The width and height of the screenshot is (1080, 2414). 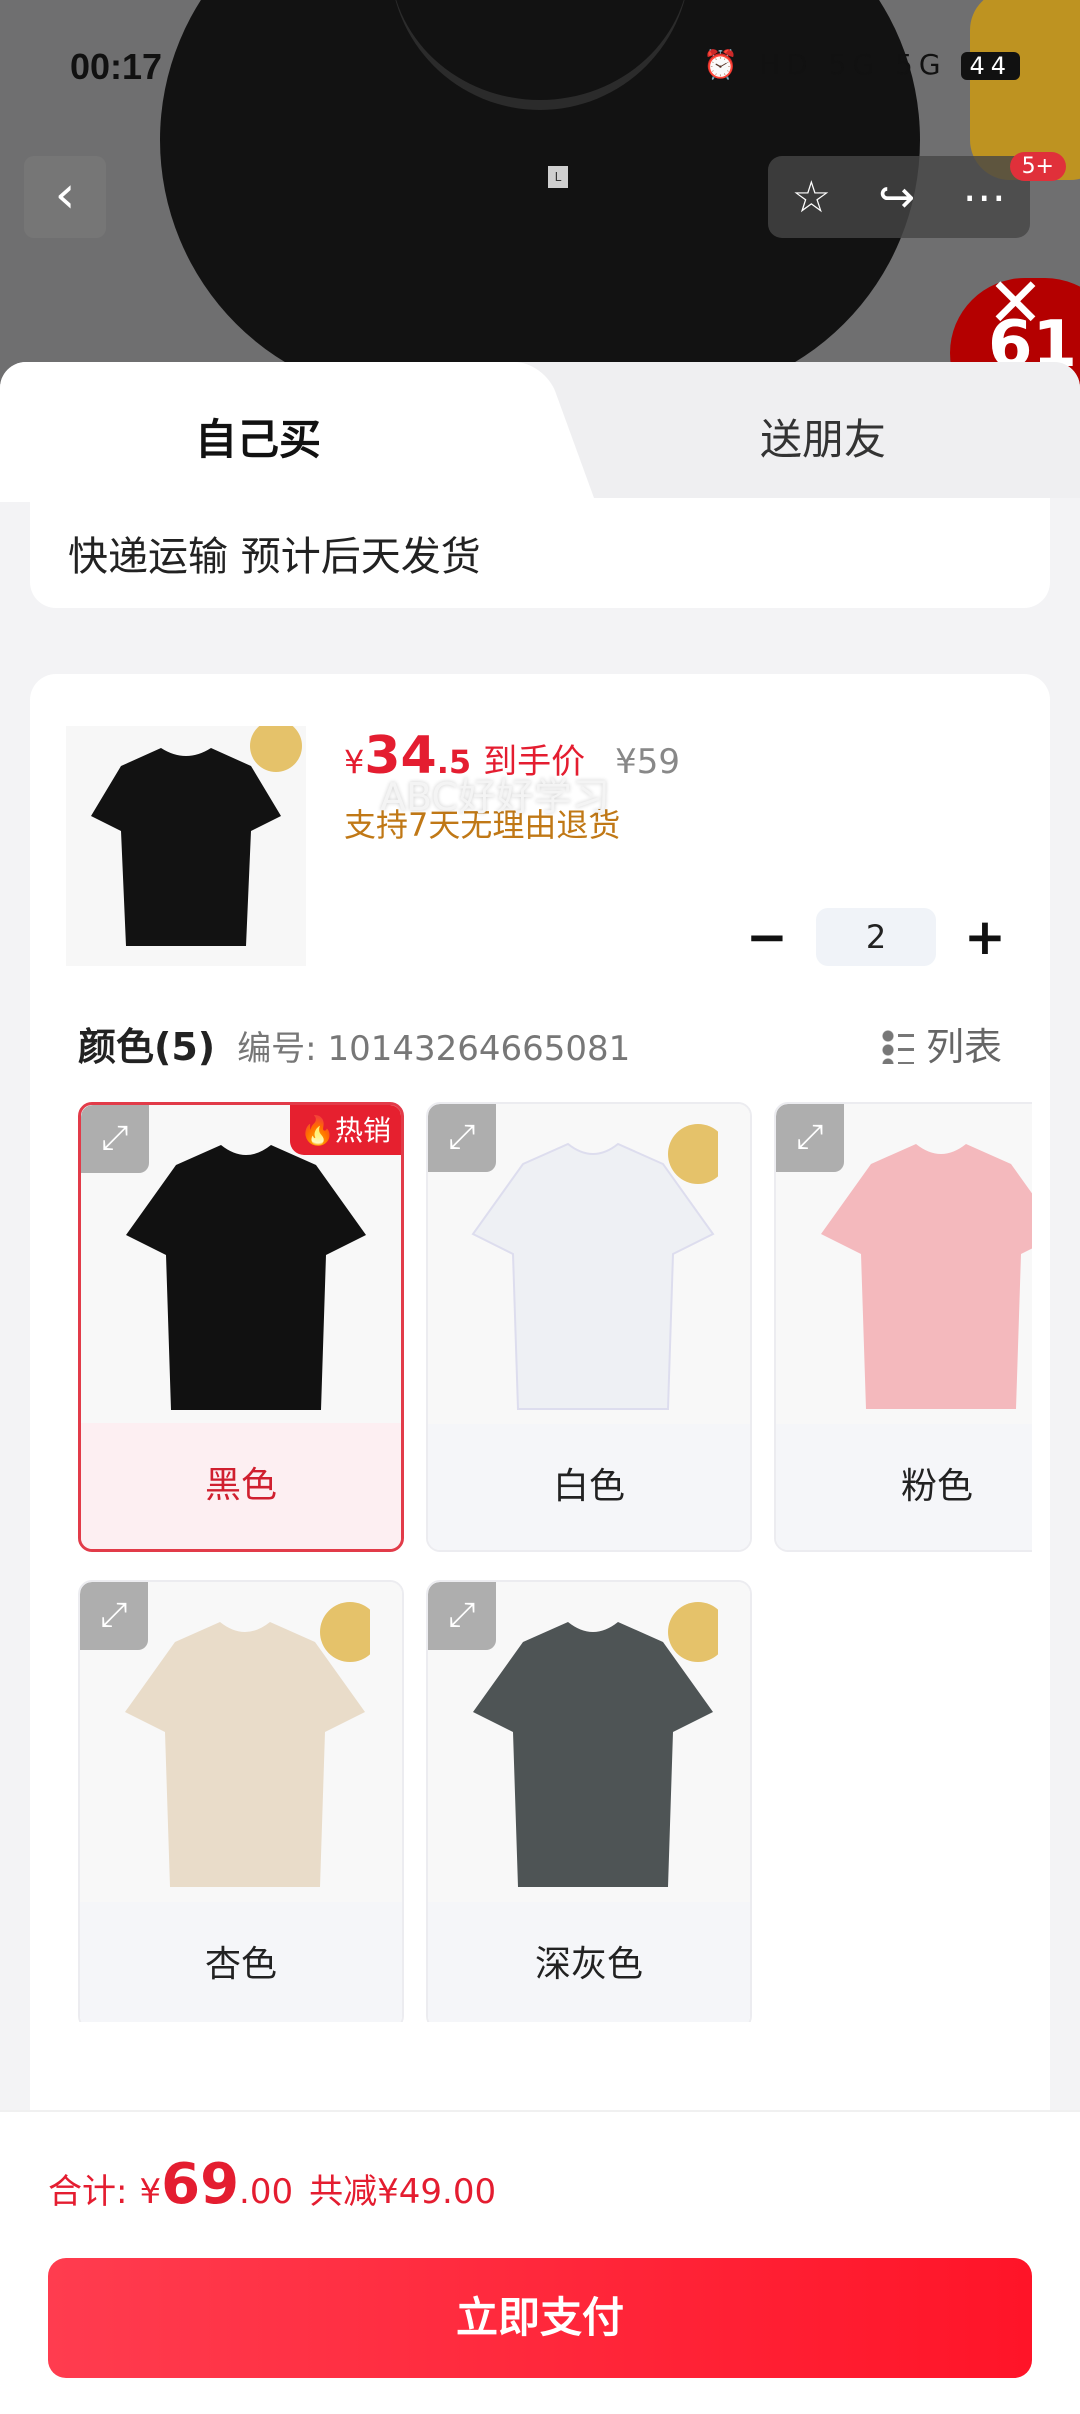 I want to click on color-option-black: ⤢ 🔥热销 黑色, so click(x=241, y=1327).